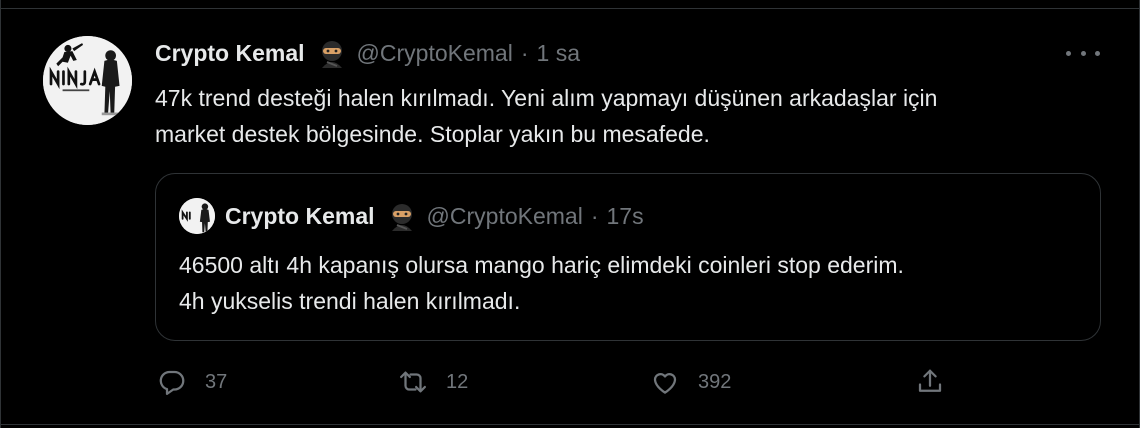 The image size is (1140, 428). Describe the element at coordinates (457, 381) in the screenshot. I see `retweet-count: 12` at that location.